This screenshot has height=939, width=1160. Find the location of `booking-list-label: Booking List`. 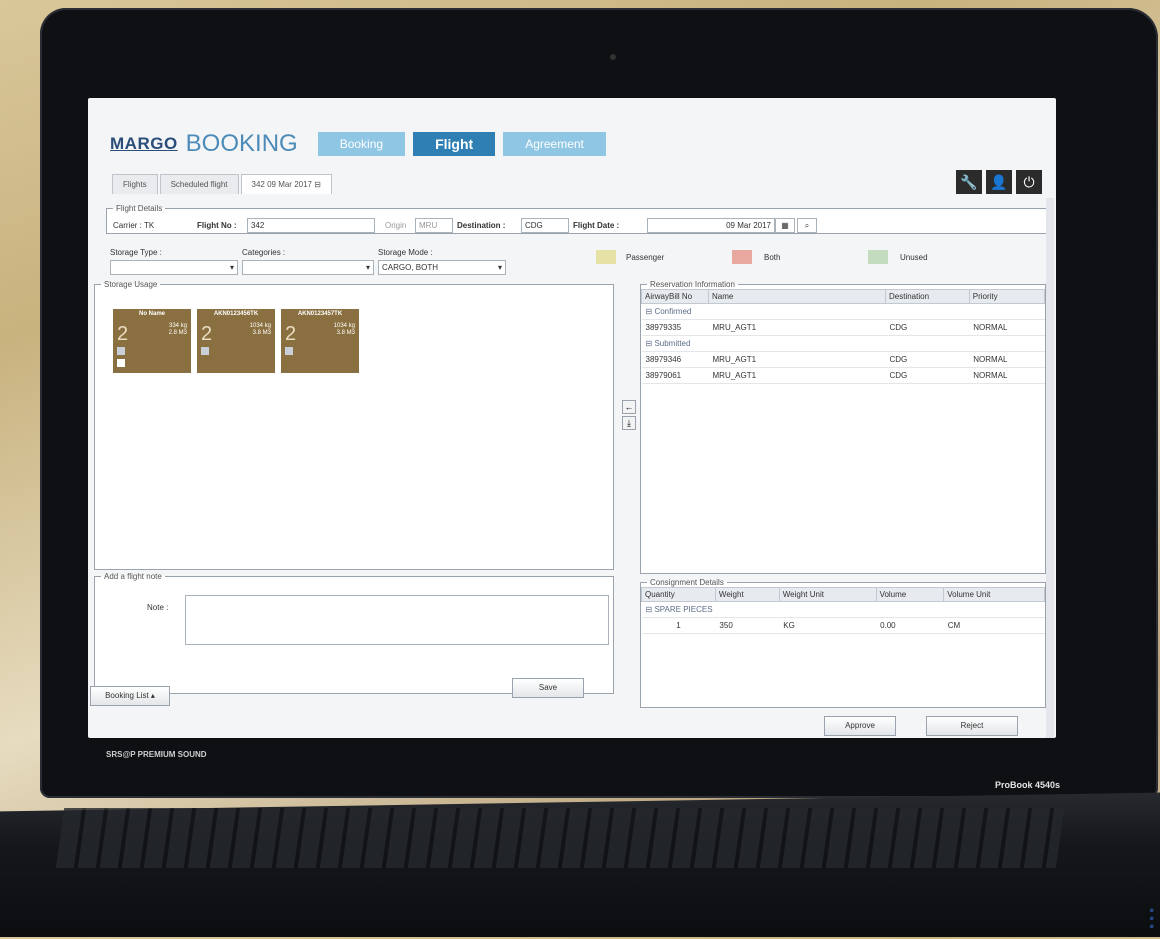

booking-list-label: Booking List is located at coordinates (127, 695).